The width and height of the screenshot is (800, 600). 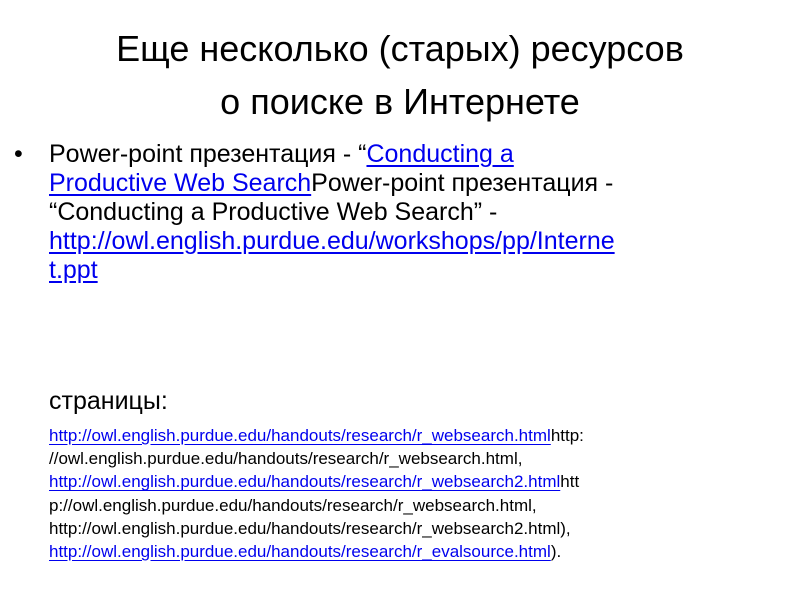 What do you see at coordinates (570, 482) in the screenshot?
I see `pages-text: htt` at bounding box center [570, 482].